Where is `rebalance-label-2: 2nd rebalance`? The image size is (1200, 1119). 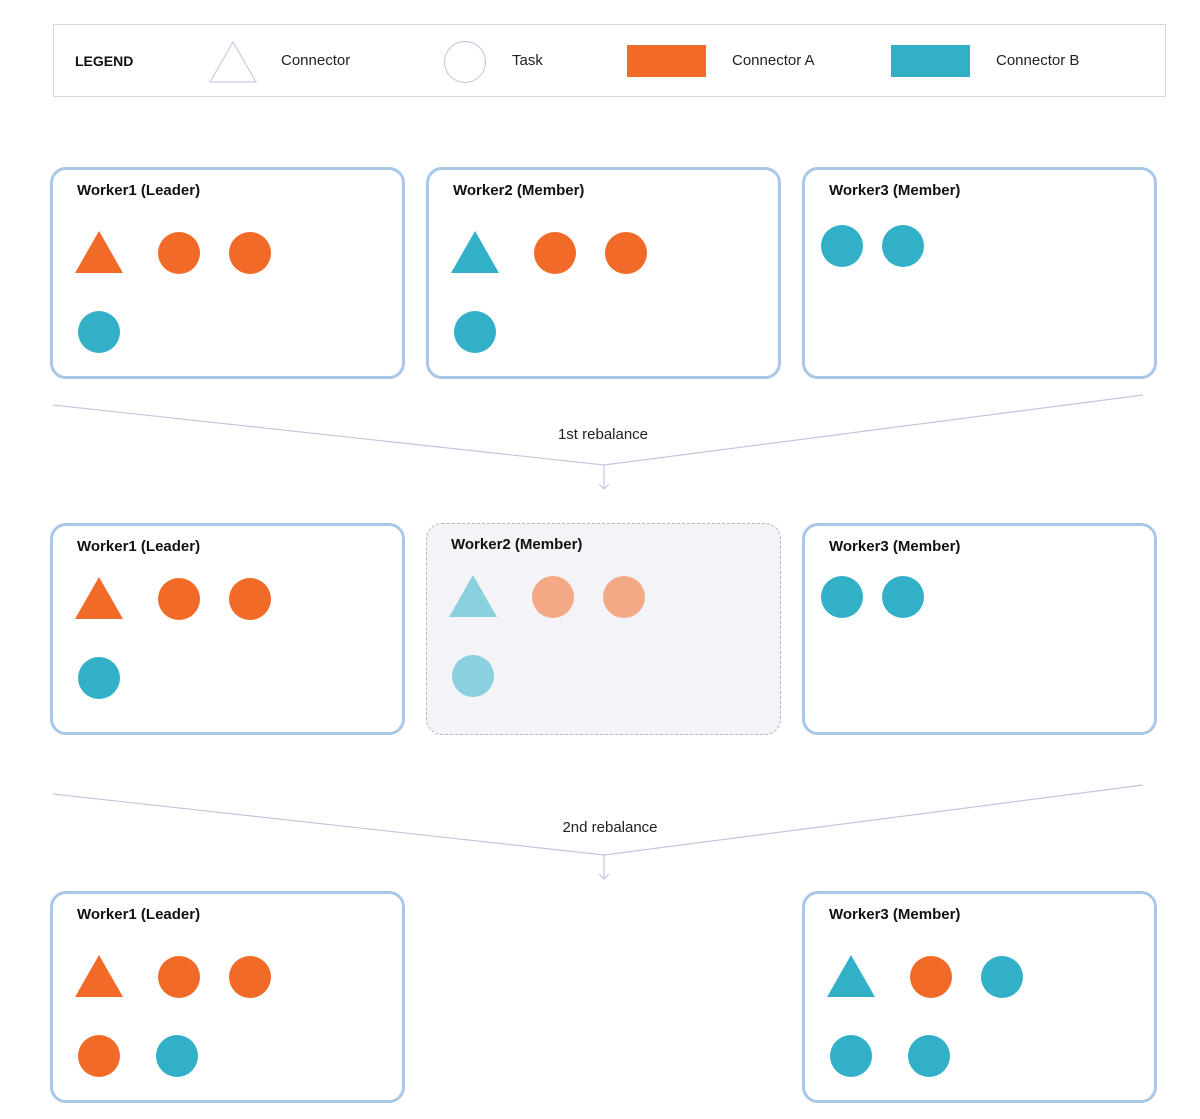 rebalance-label-2: 2nd rebalance is located at coordinates (610, 827).